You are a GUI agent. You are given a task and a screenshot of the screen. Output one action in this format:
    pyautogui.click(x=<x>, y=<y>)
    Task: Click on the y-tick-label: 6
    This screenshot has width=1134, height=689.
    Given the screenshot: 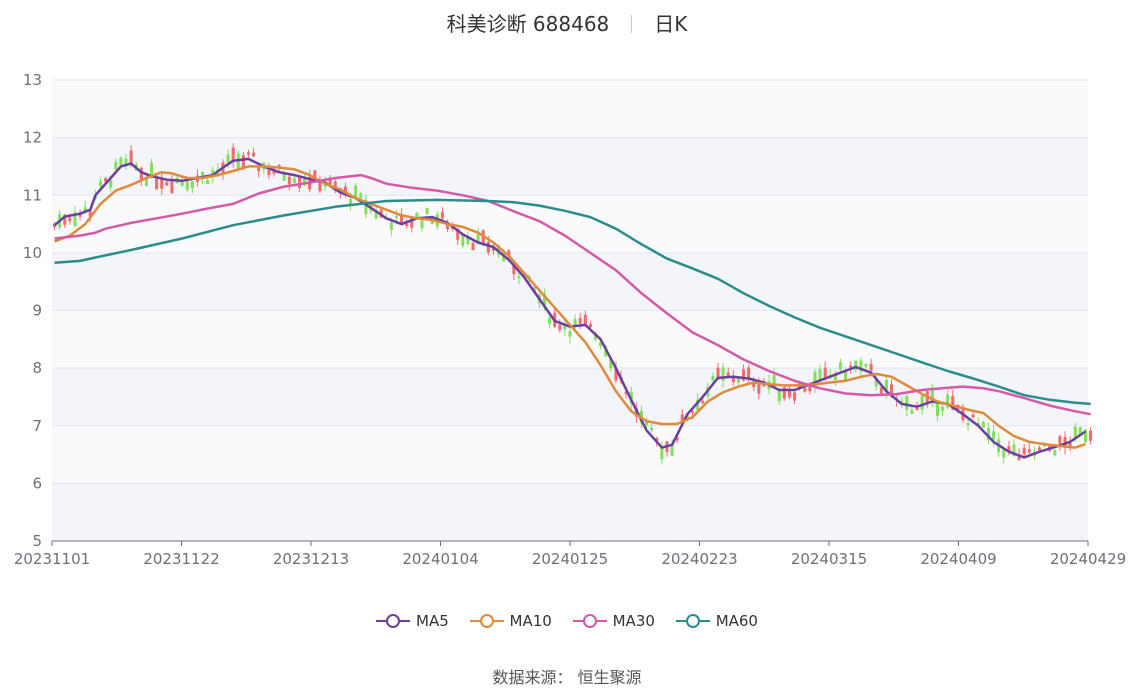 What is the action you would take?
    pyautogui.click(x=37, y=483)
    